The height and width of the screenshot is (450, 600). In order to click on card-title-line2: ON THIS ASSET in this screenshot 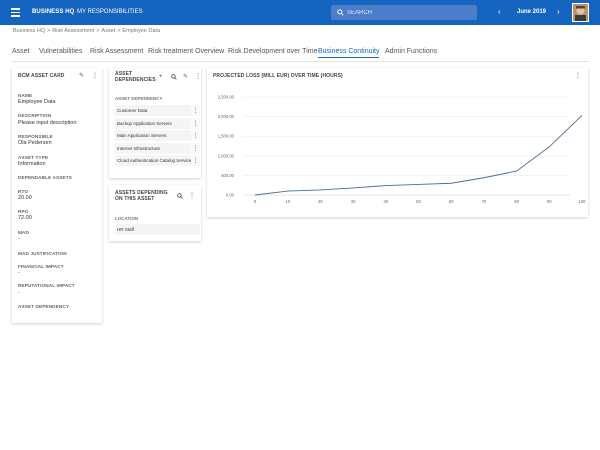, I will do `click(135, 199)`.